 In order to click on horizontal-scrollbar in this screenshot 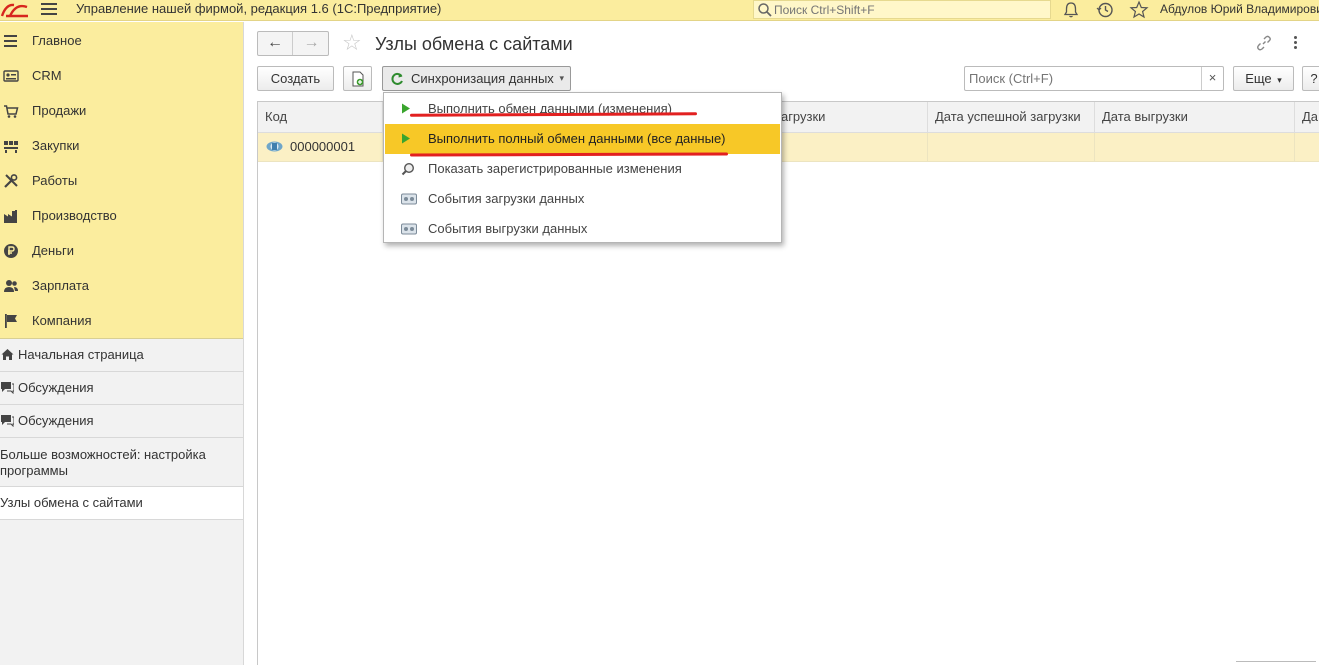, I will do `click(1276, 663)`.